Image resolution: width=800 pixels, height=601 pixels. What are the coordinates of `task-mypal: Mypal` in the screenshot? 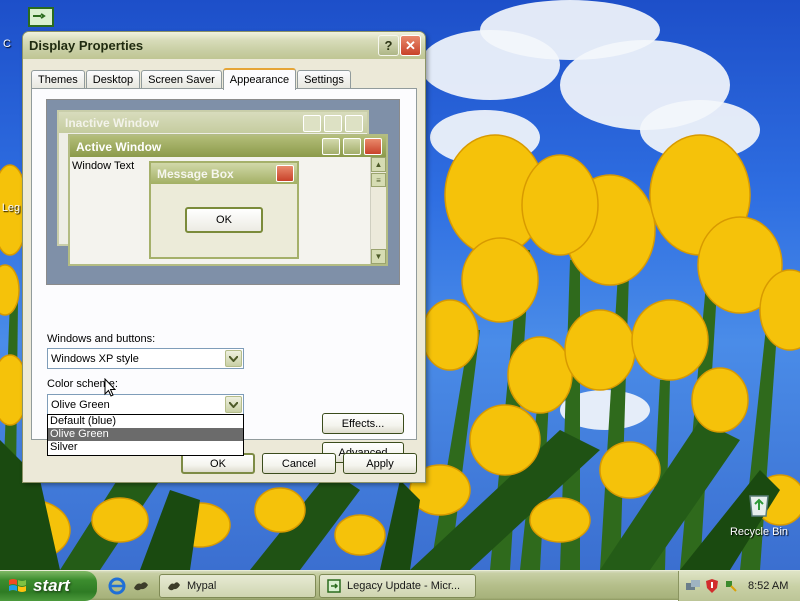 It's located at (237, 586).